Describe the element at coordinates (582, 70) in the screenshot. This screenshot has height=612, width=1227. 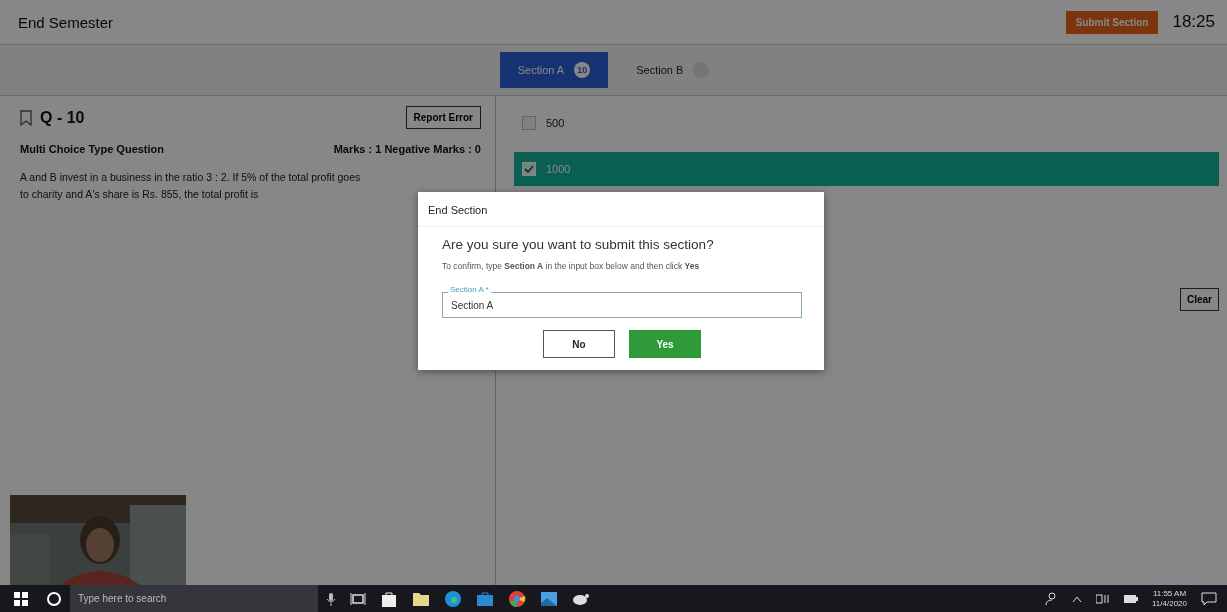
I see `count-badge: 10` at that location.